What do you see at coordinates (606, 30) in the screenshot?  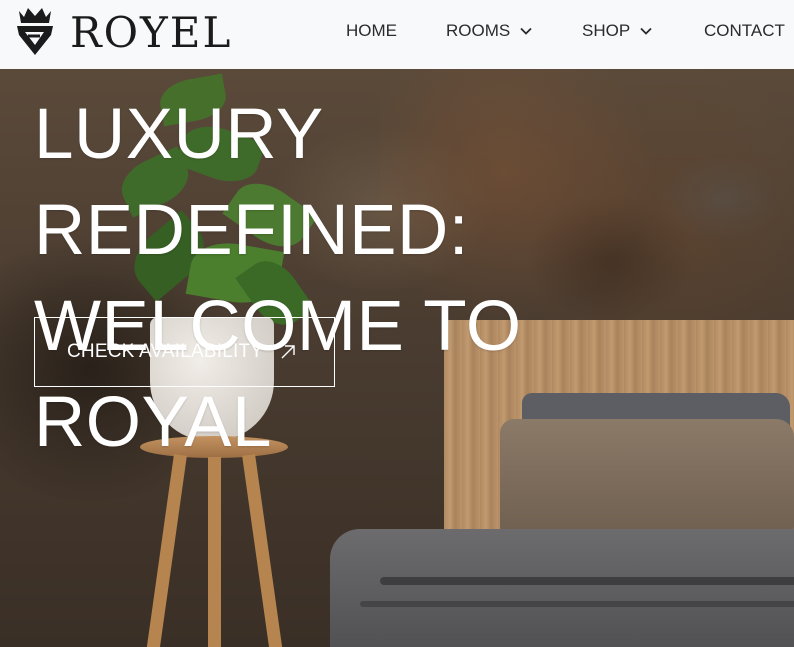 I see `nav-shop-label: SHOP` at bounding box center [606, 30].